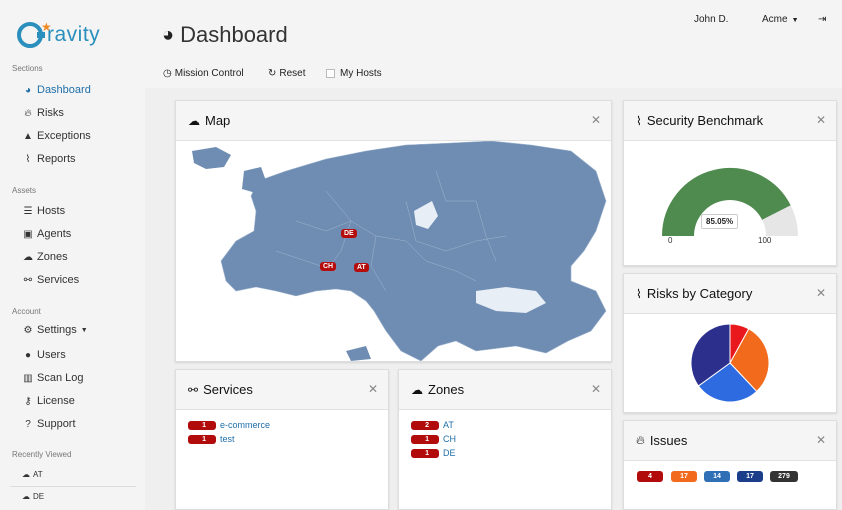 The width and height of the screenshot is (842, 510). Describe the element at coordinates (670, 240) in the screenshot. I see `gauge-min-label: 0` at that location.